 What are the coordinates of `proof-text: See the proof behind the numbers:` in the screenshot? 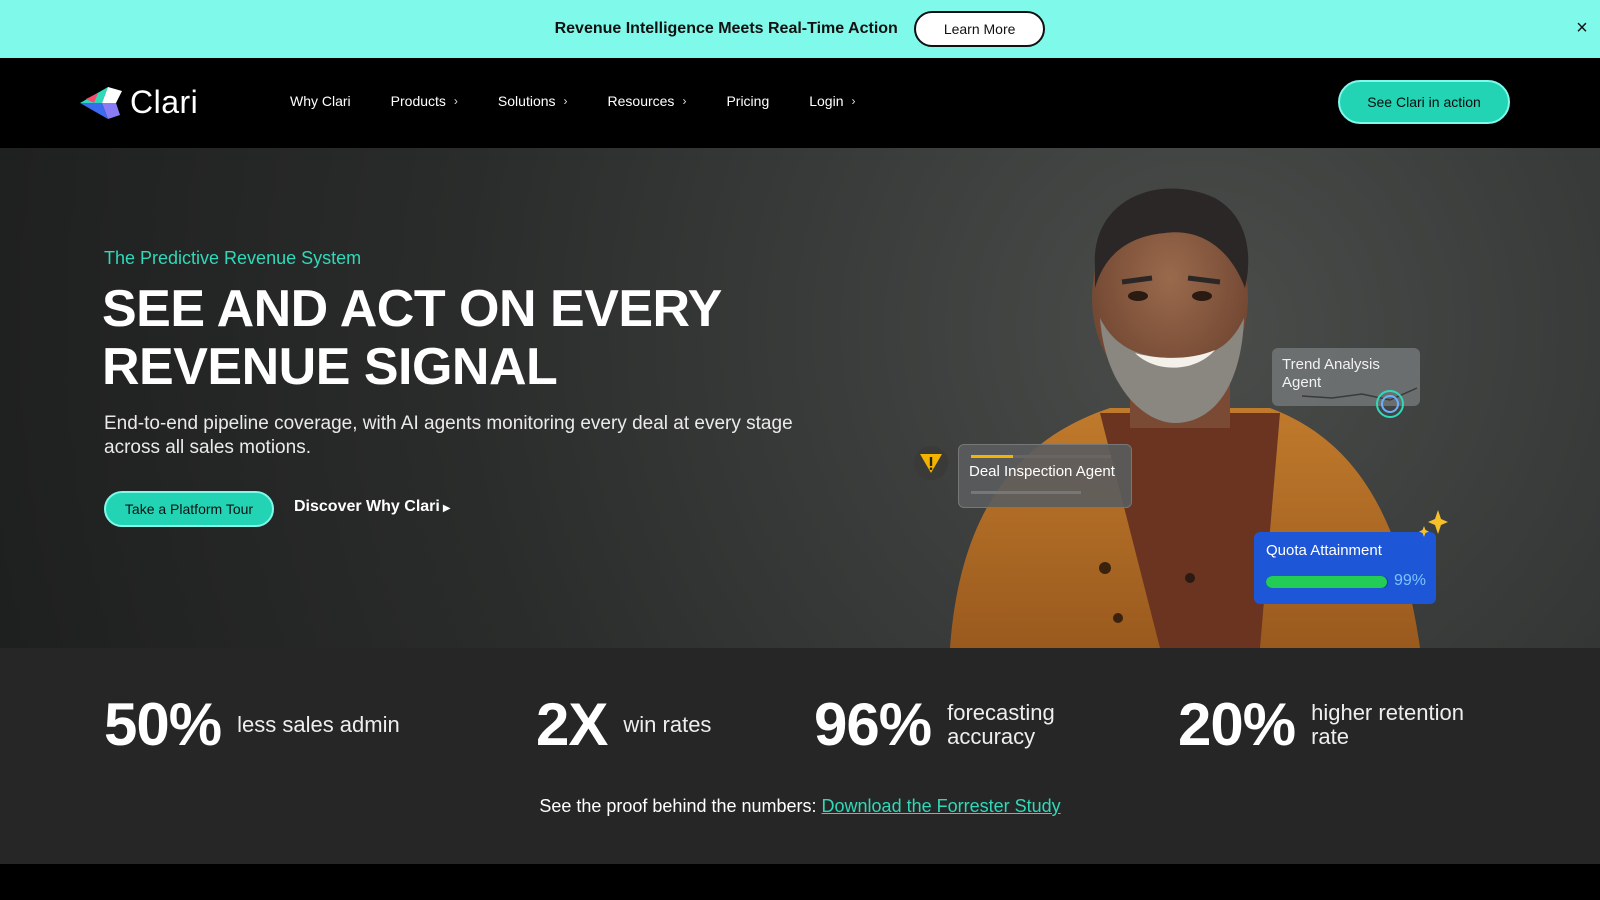 It's located at (680, 806).